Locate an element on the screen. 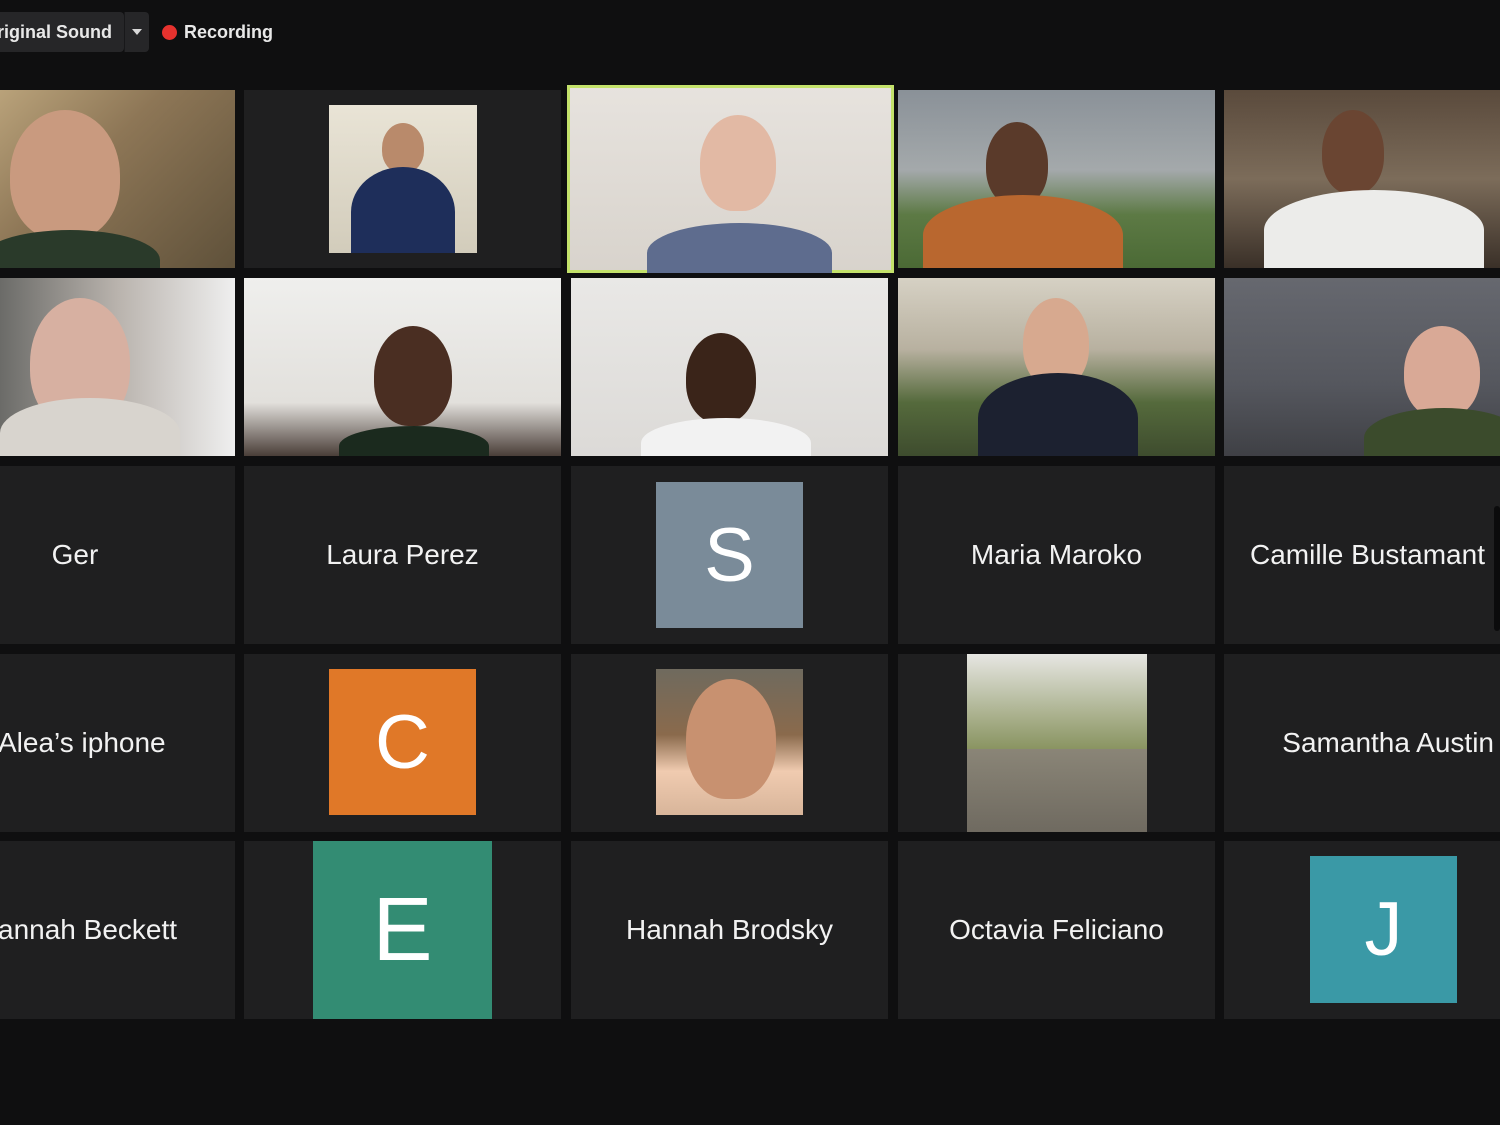  participant-name: Maria Maroko is located at coordinates (1056, 554).